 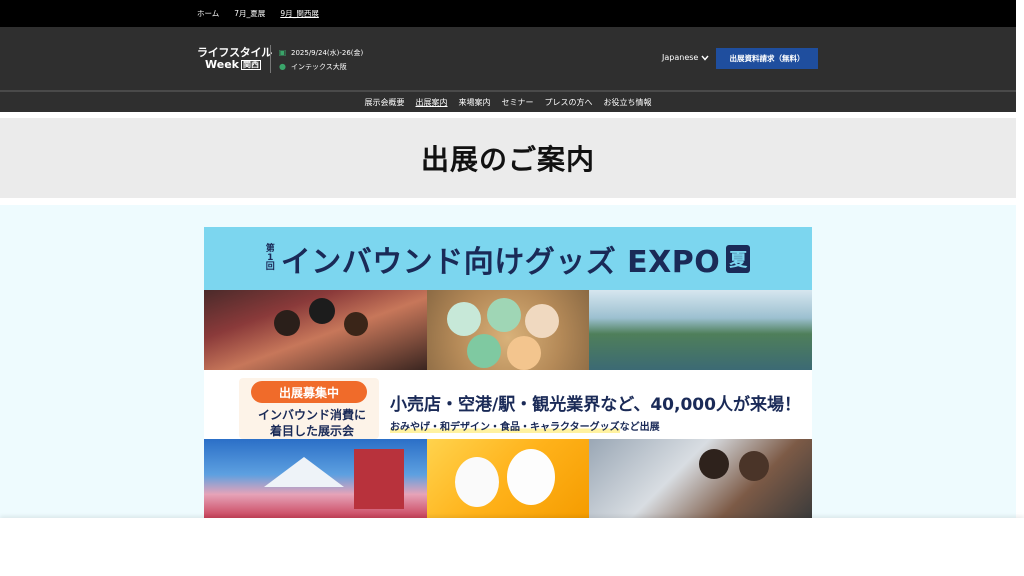 What do you see at coordinates (525, 427) in the screenshot?
I see `banner-subline: おみやげ・和デザイン・食品・キャラクターグッズなど出展` at bounding box center [525, 427].